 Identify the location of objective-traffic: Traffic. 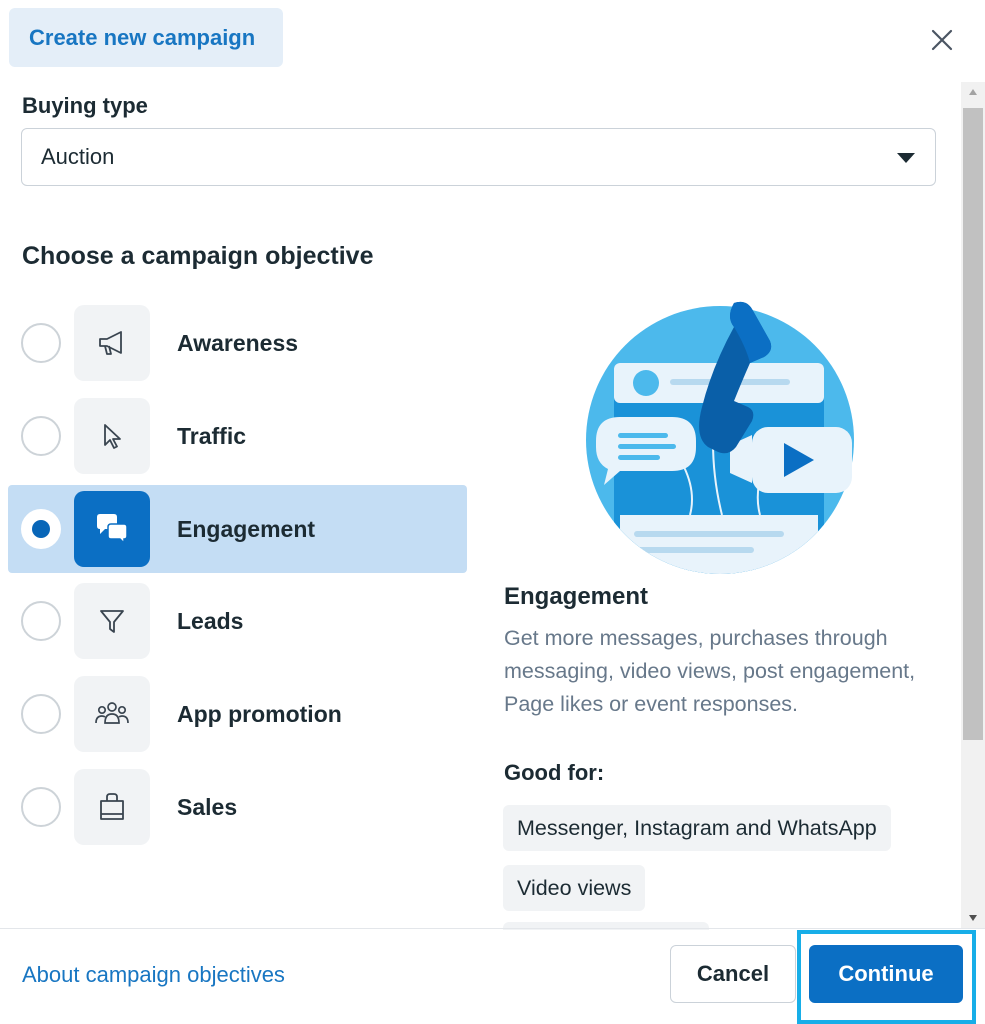
(237, 436).